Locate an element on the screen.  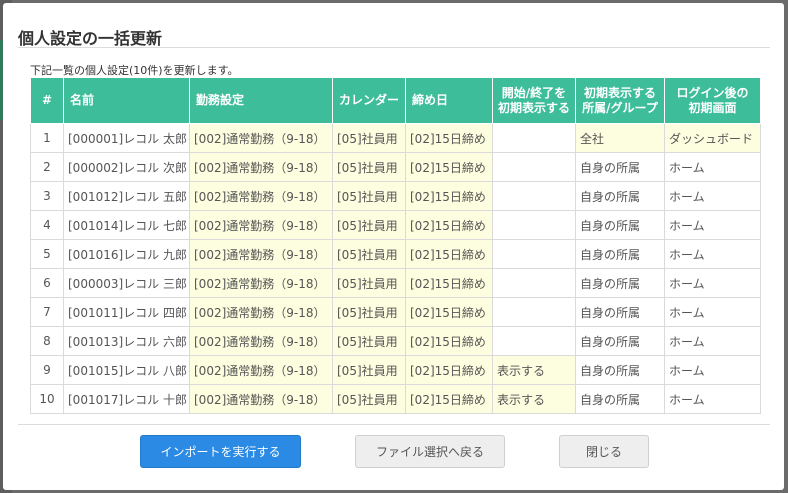
header-name: 名前 is located at coordinates (126, 100).